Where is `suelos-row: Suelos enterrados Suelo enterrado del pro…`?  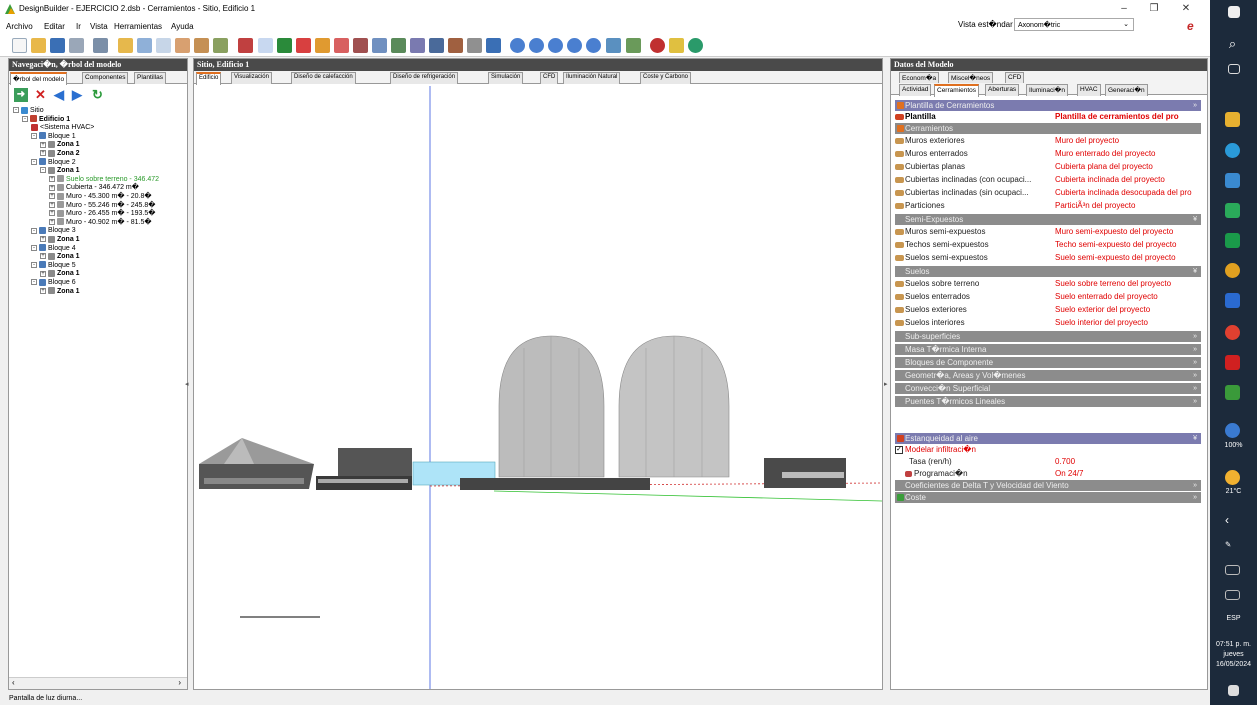
suelos-row: Suelos enterrados Suelo enterrado del pro… is located at coordinates (1048, 297).